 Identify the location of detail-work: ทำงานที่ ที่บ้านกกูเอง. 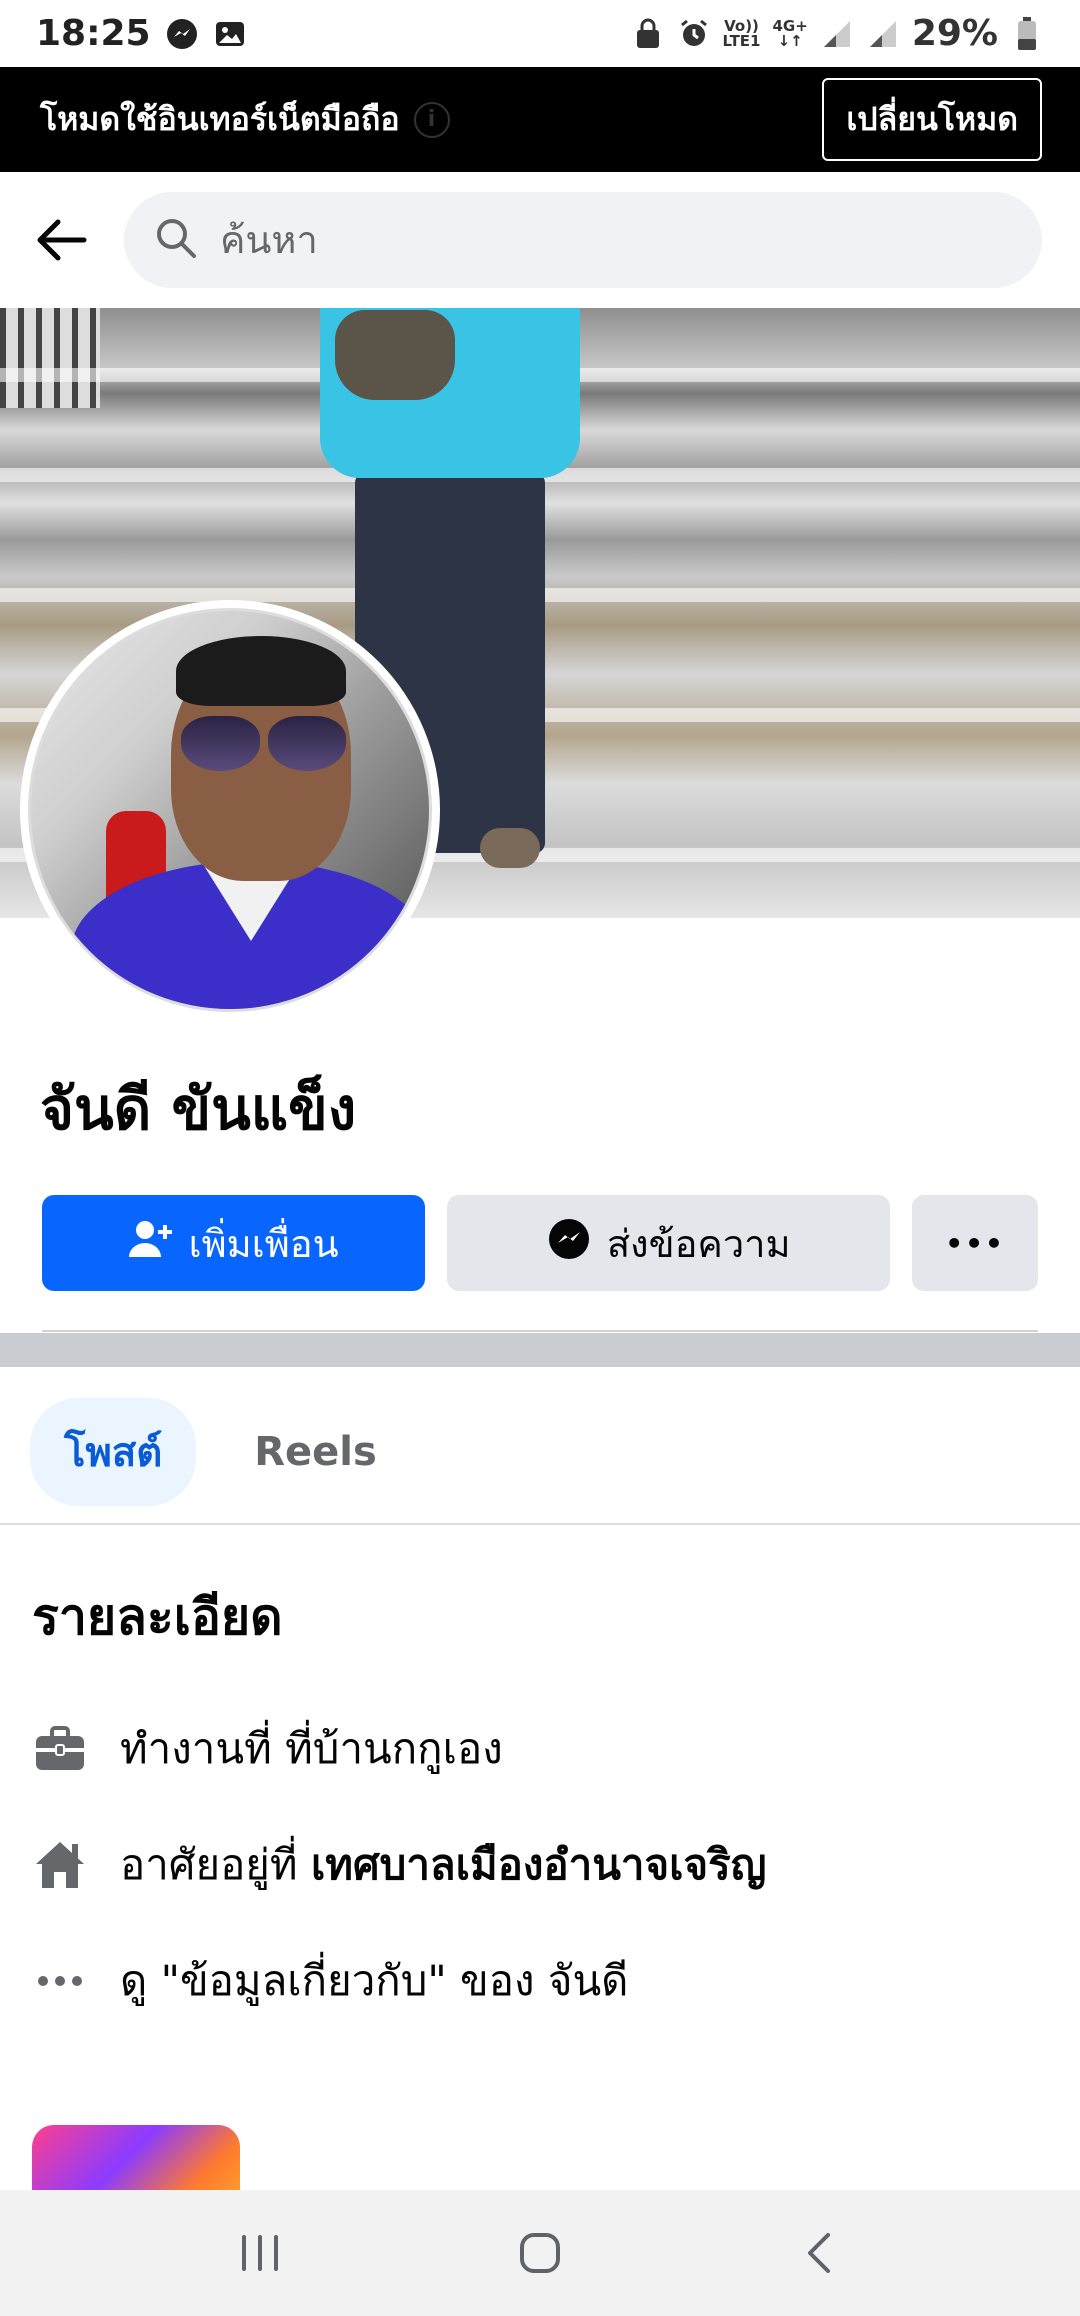
(267, 1749).